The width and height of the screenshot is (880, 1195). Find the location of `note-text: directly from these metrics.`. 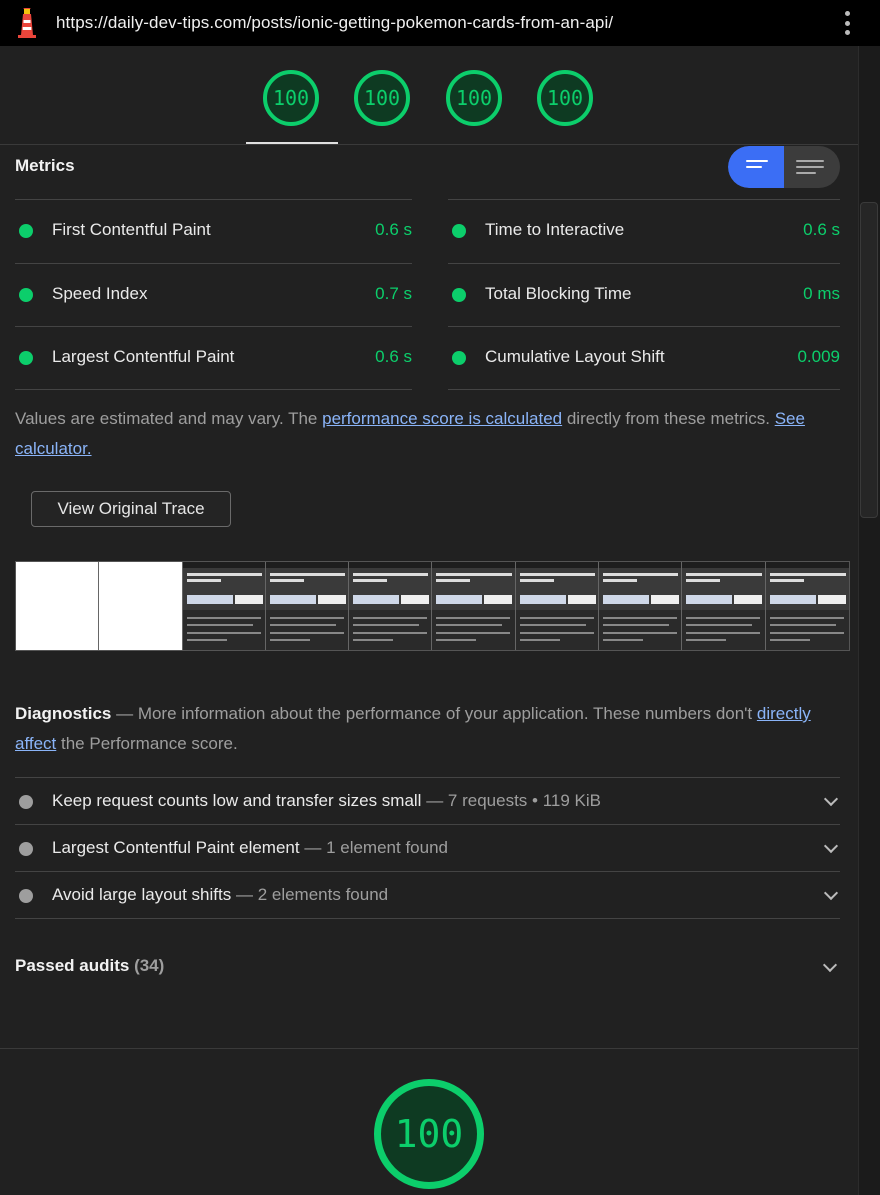

note-text: directly from these metrics. is located at coordinates (668, 418).